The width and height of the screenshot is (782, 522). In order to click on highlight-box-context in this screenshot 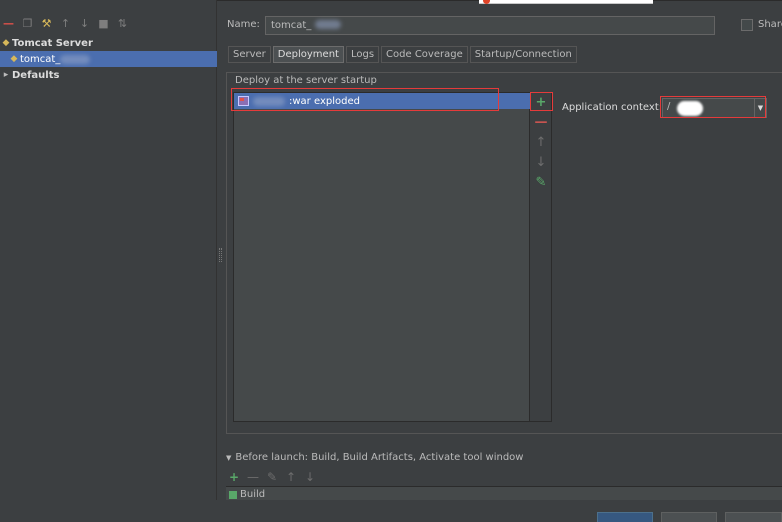, I will do `click(713, 107)`.